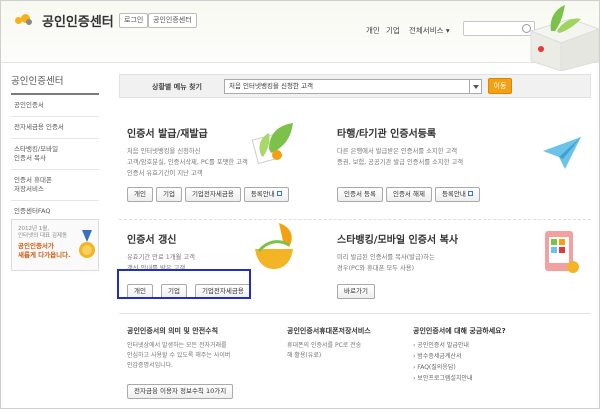  I want to click on banner-headline: 공인인증서가 새롭게 다가옵니다., so click(44, 250).